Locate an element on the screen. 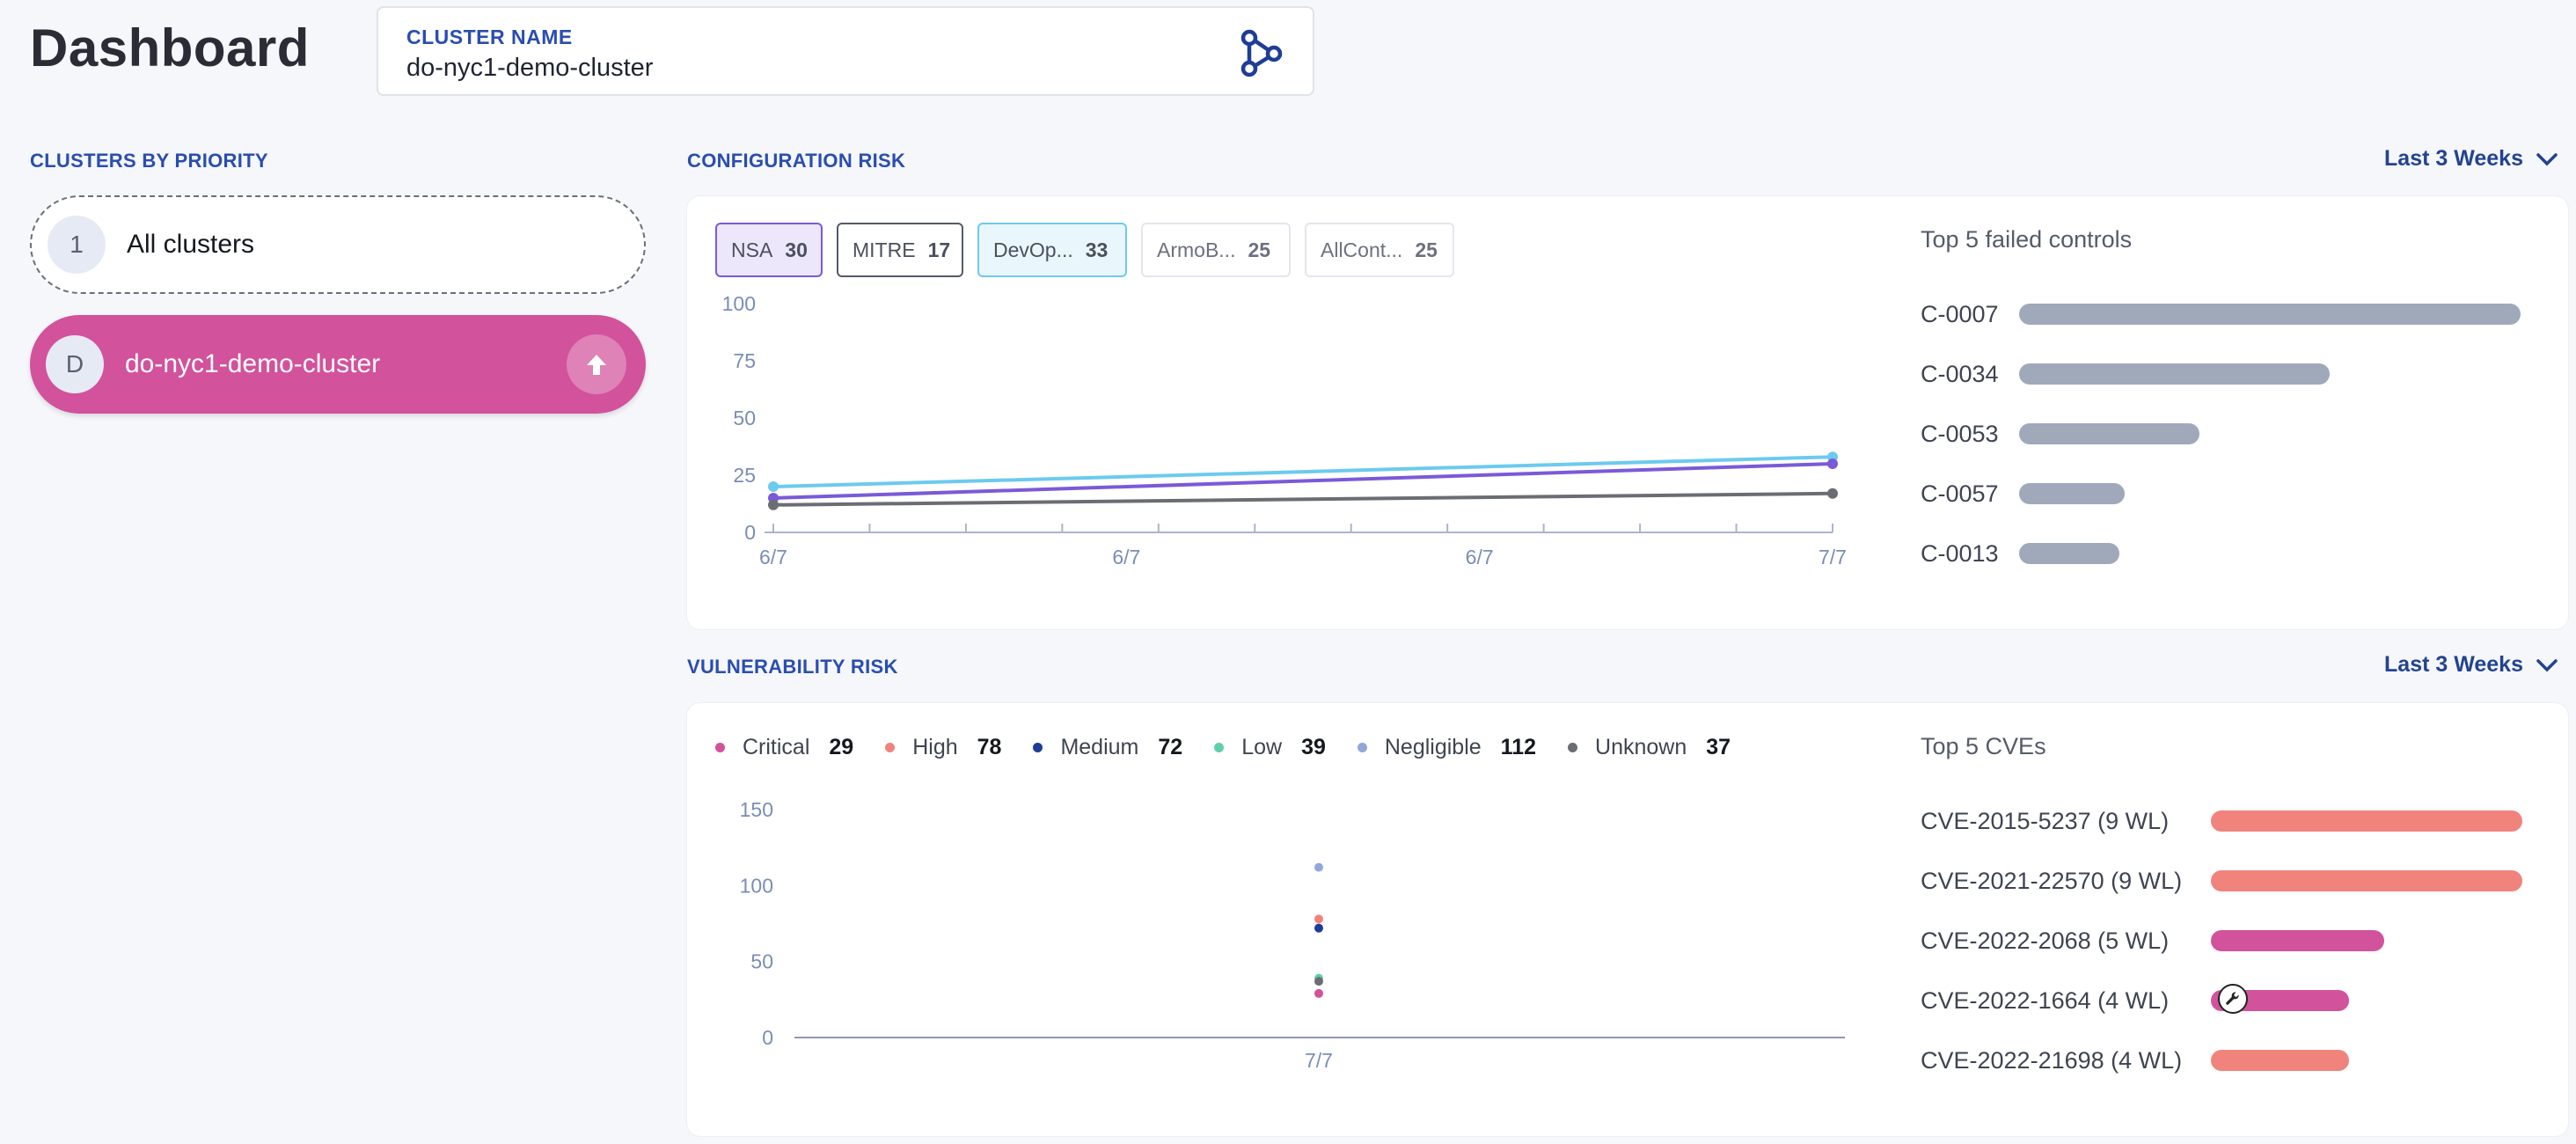 The height and width of the screenshot is (1144, 2576). cve-row: CVE-2022-1664 (4 WL) is located at coordinates (2237, 1001).